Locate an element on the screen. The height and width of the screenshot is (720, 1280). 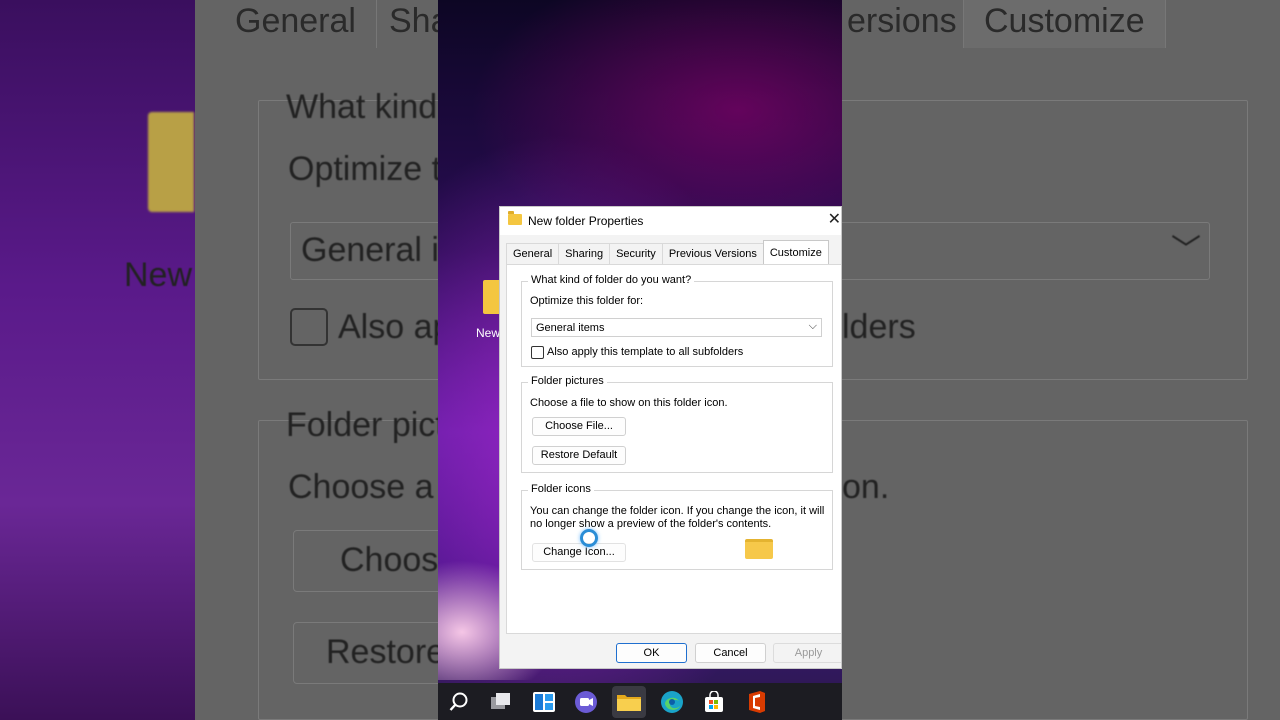
search-icon is located at coordinates (459, 702).